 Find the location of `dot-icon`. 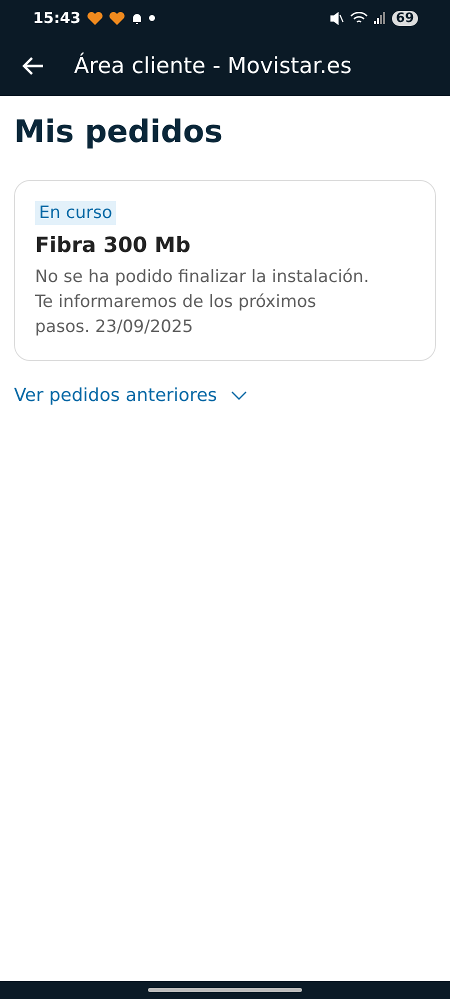

dot-icon is located at coordinates (151, 18).